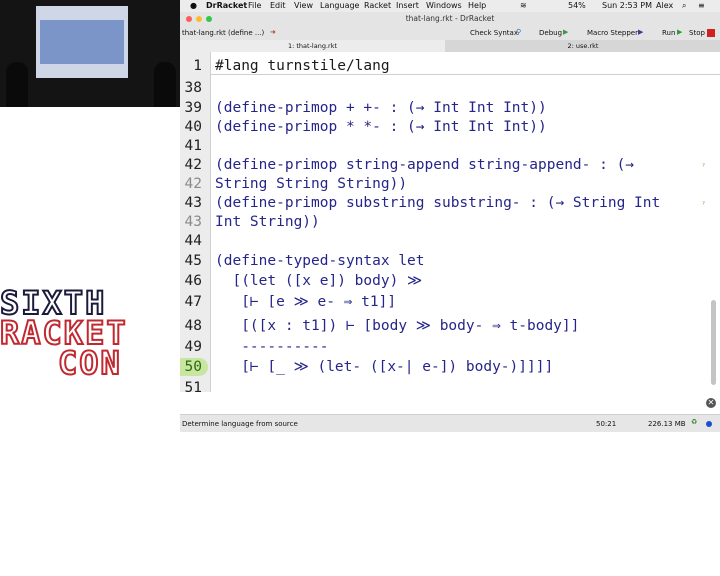  What do you see at coordinates (701, 5) in the screenshot?
I see `menu-list-icon: ≡` at bounding box center [701, 5].